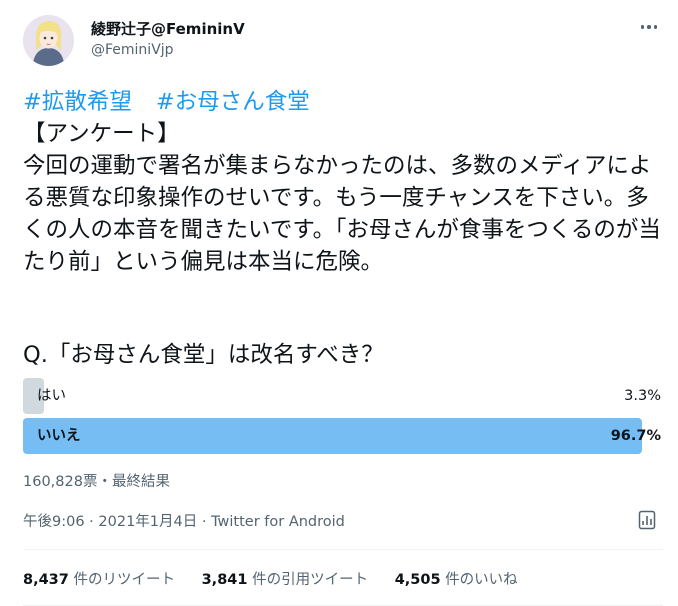 The image size is (678, 606). Describe the element at coordinates (203, 355) in the screenshot. I see `poll-question: Q.「お母さん食堂」は改名すべき？` at that location.